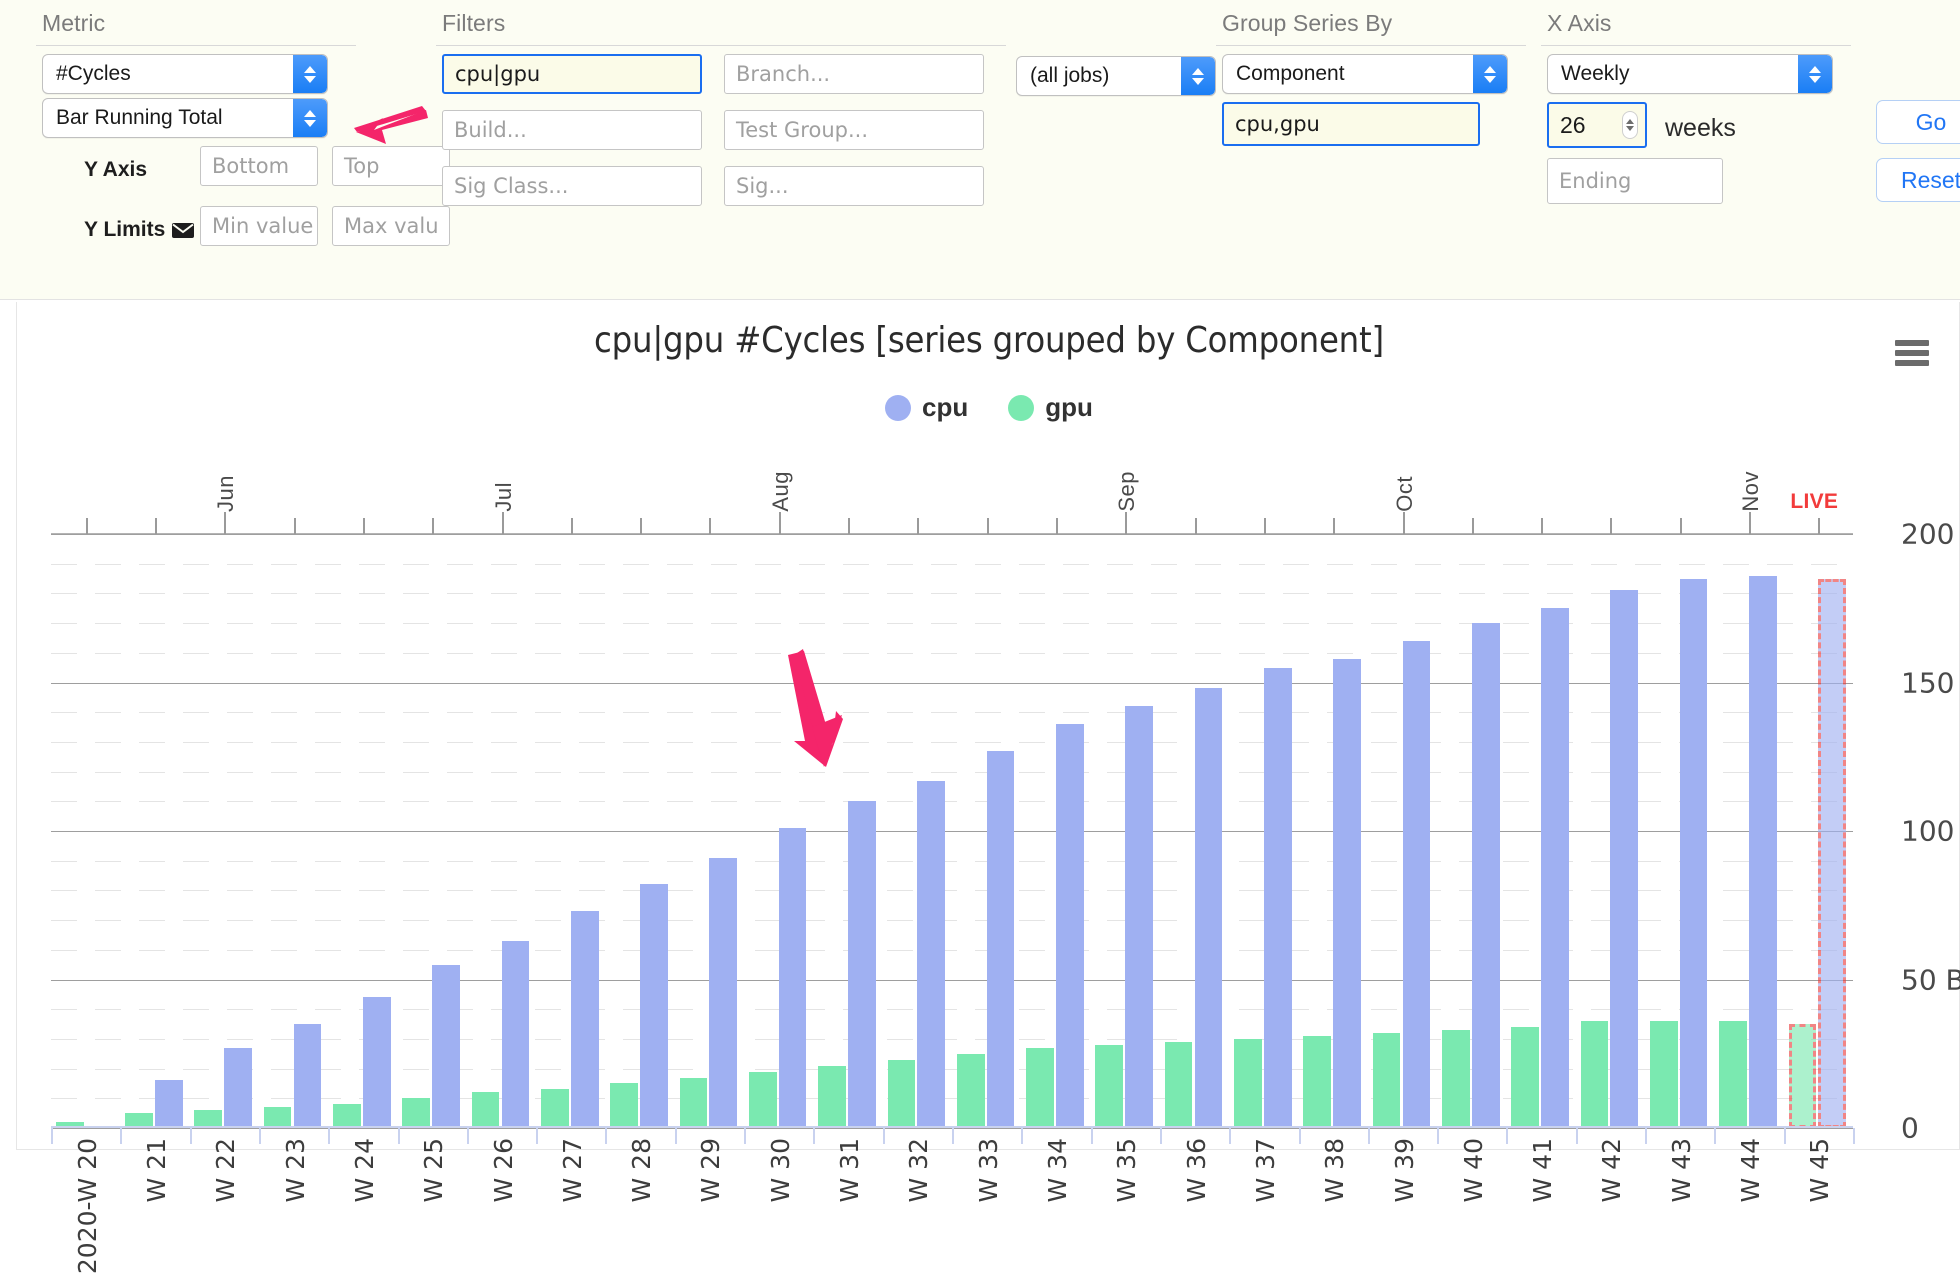 The width and height of the screenshot is (1960, 1274). I want to click on legend-item-gpu: gpu, so click(1050, 407).